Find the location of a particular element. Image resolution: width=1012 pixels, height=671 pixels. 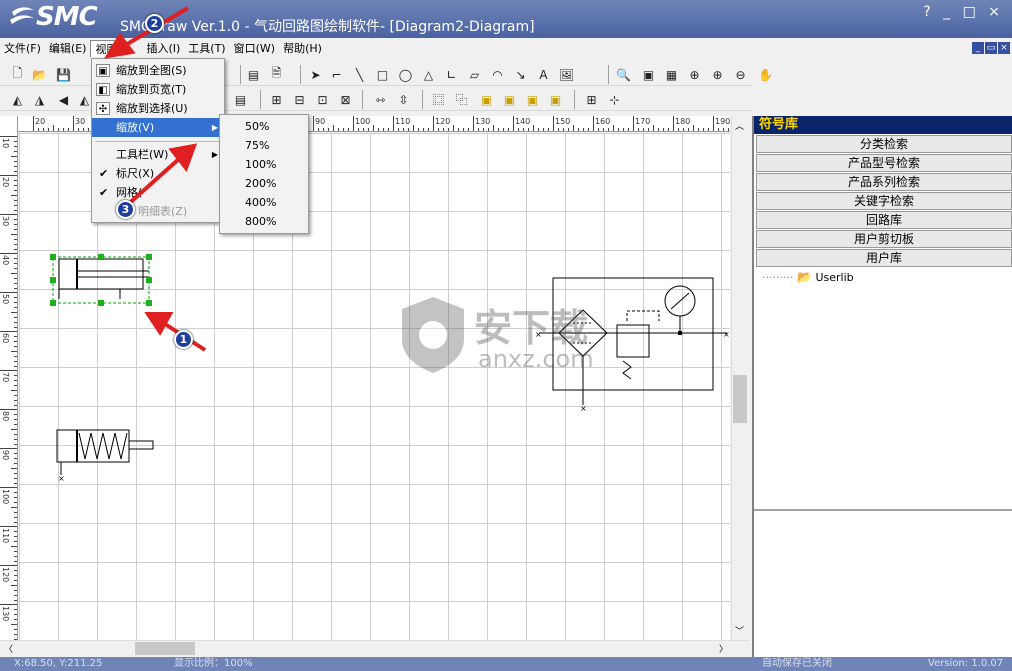

line-icon: ╲ is located at coordinates (359, 74).